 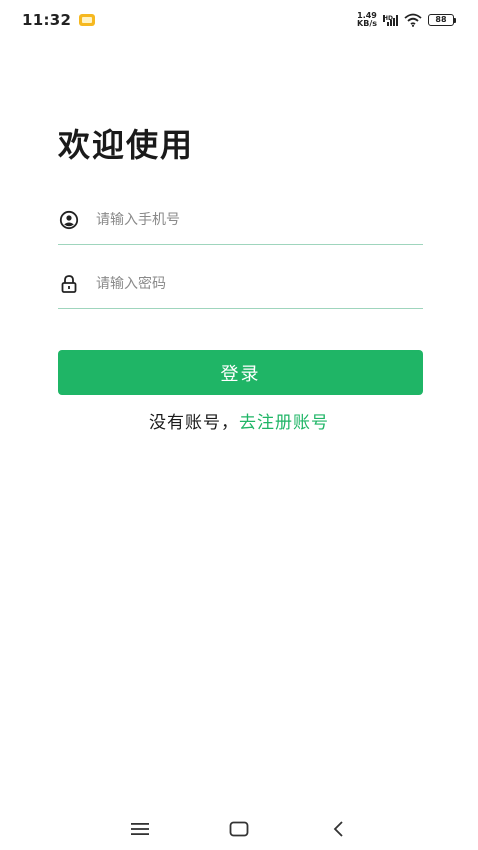 What do you see at coordinates (338, 829) in the screenshot?
I see `back-chevron-icon` at bounding box center [338, 829].